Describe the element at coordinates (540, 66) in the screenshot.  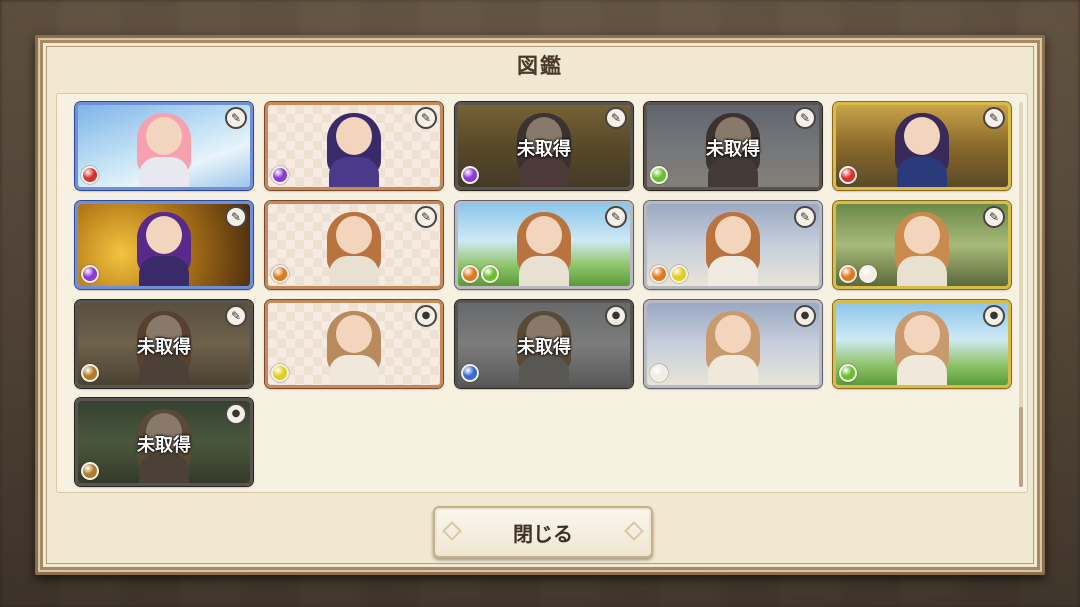
I see `dialog-title: 図鑑` at that location.